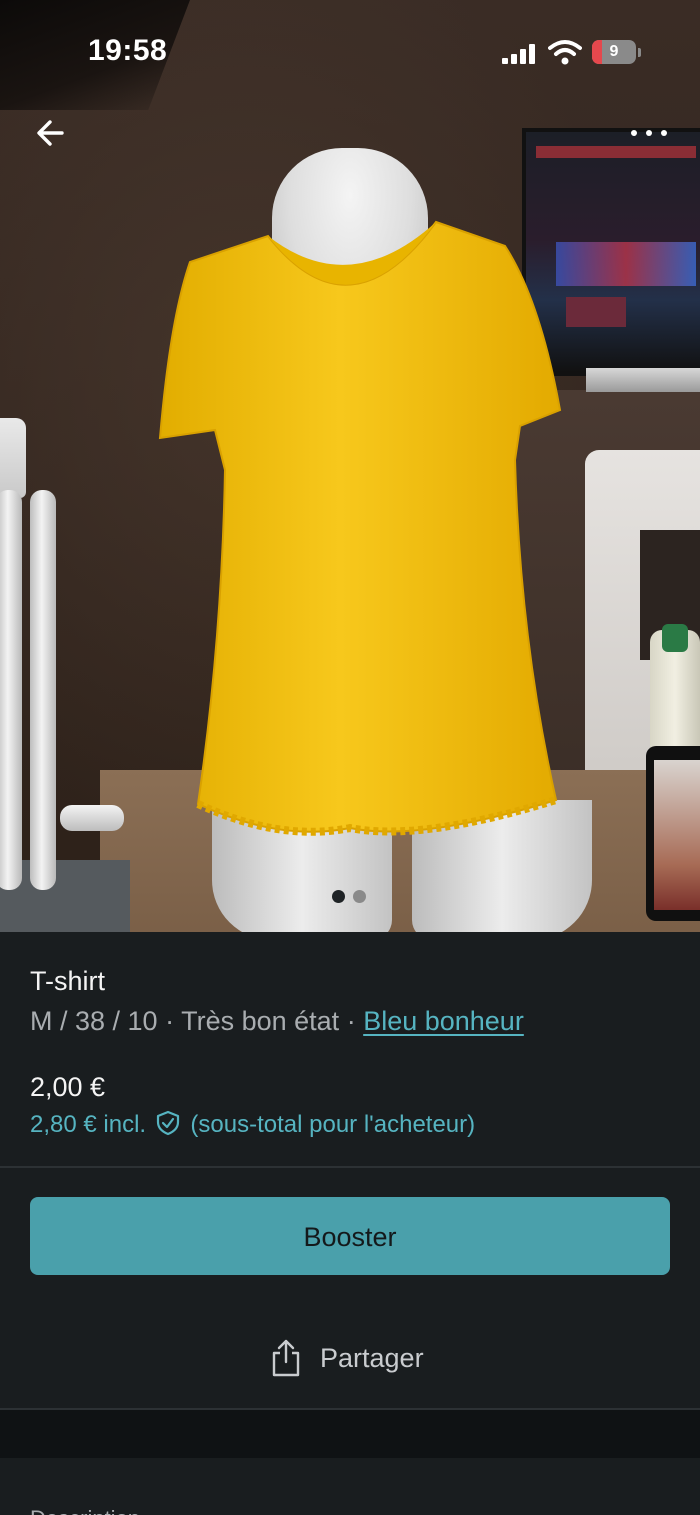  What do you see at coordinates (350, 1434) in the screenshot?
I see `section-gap` at bounding box center [350, 1434].